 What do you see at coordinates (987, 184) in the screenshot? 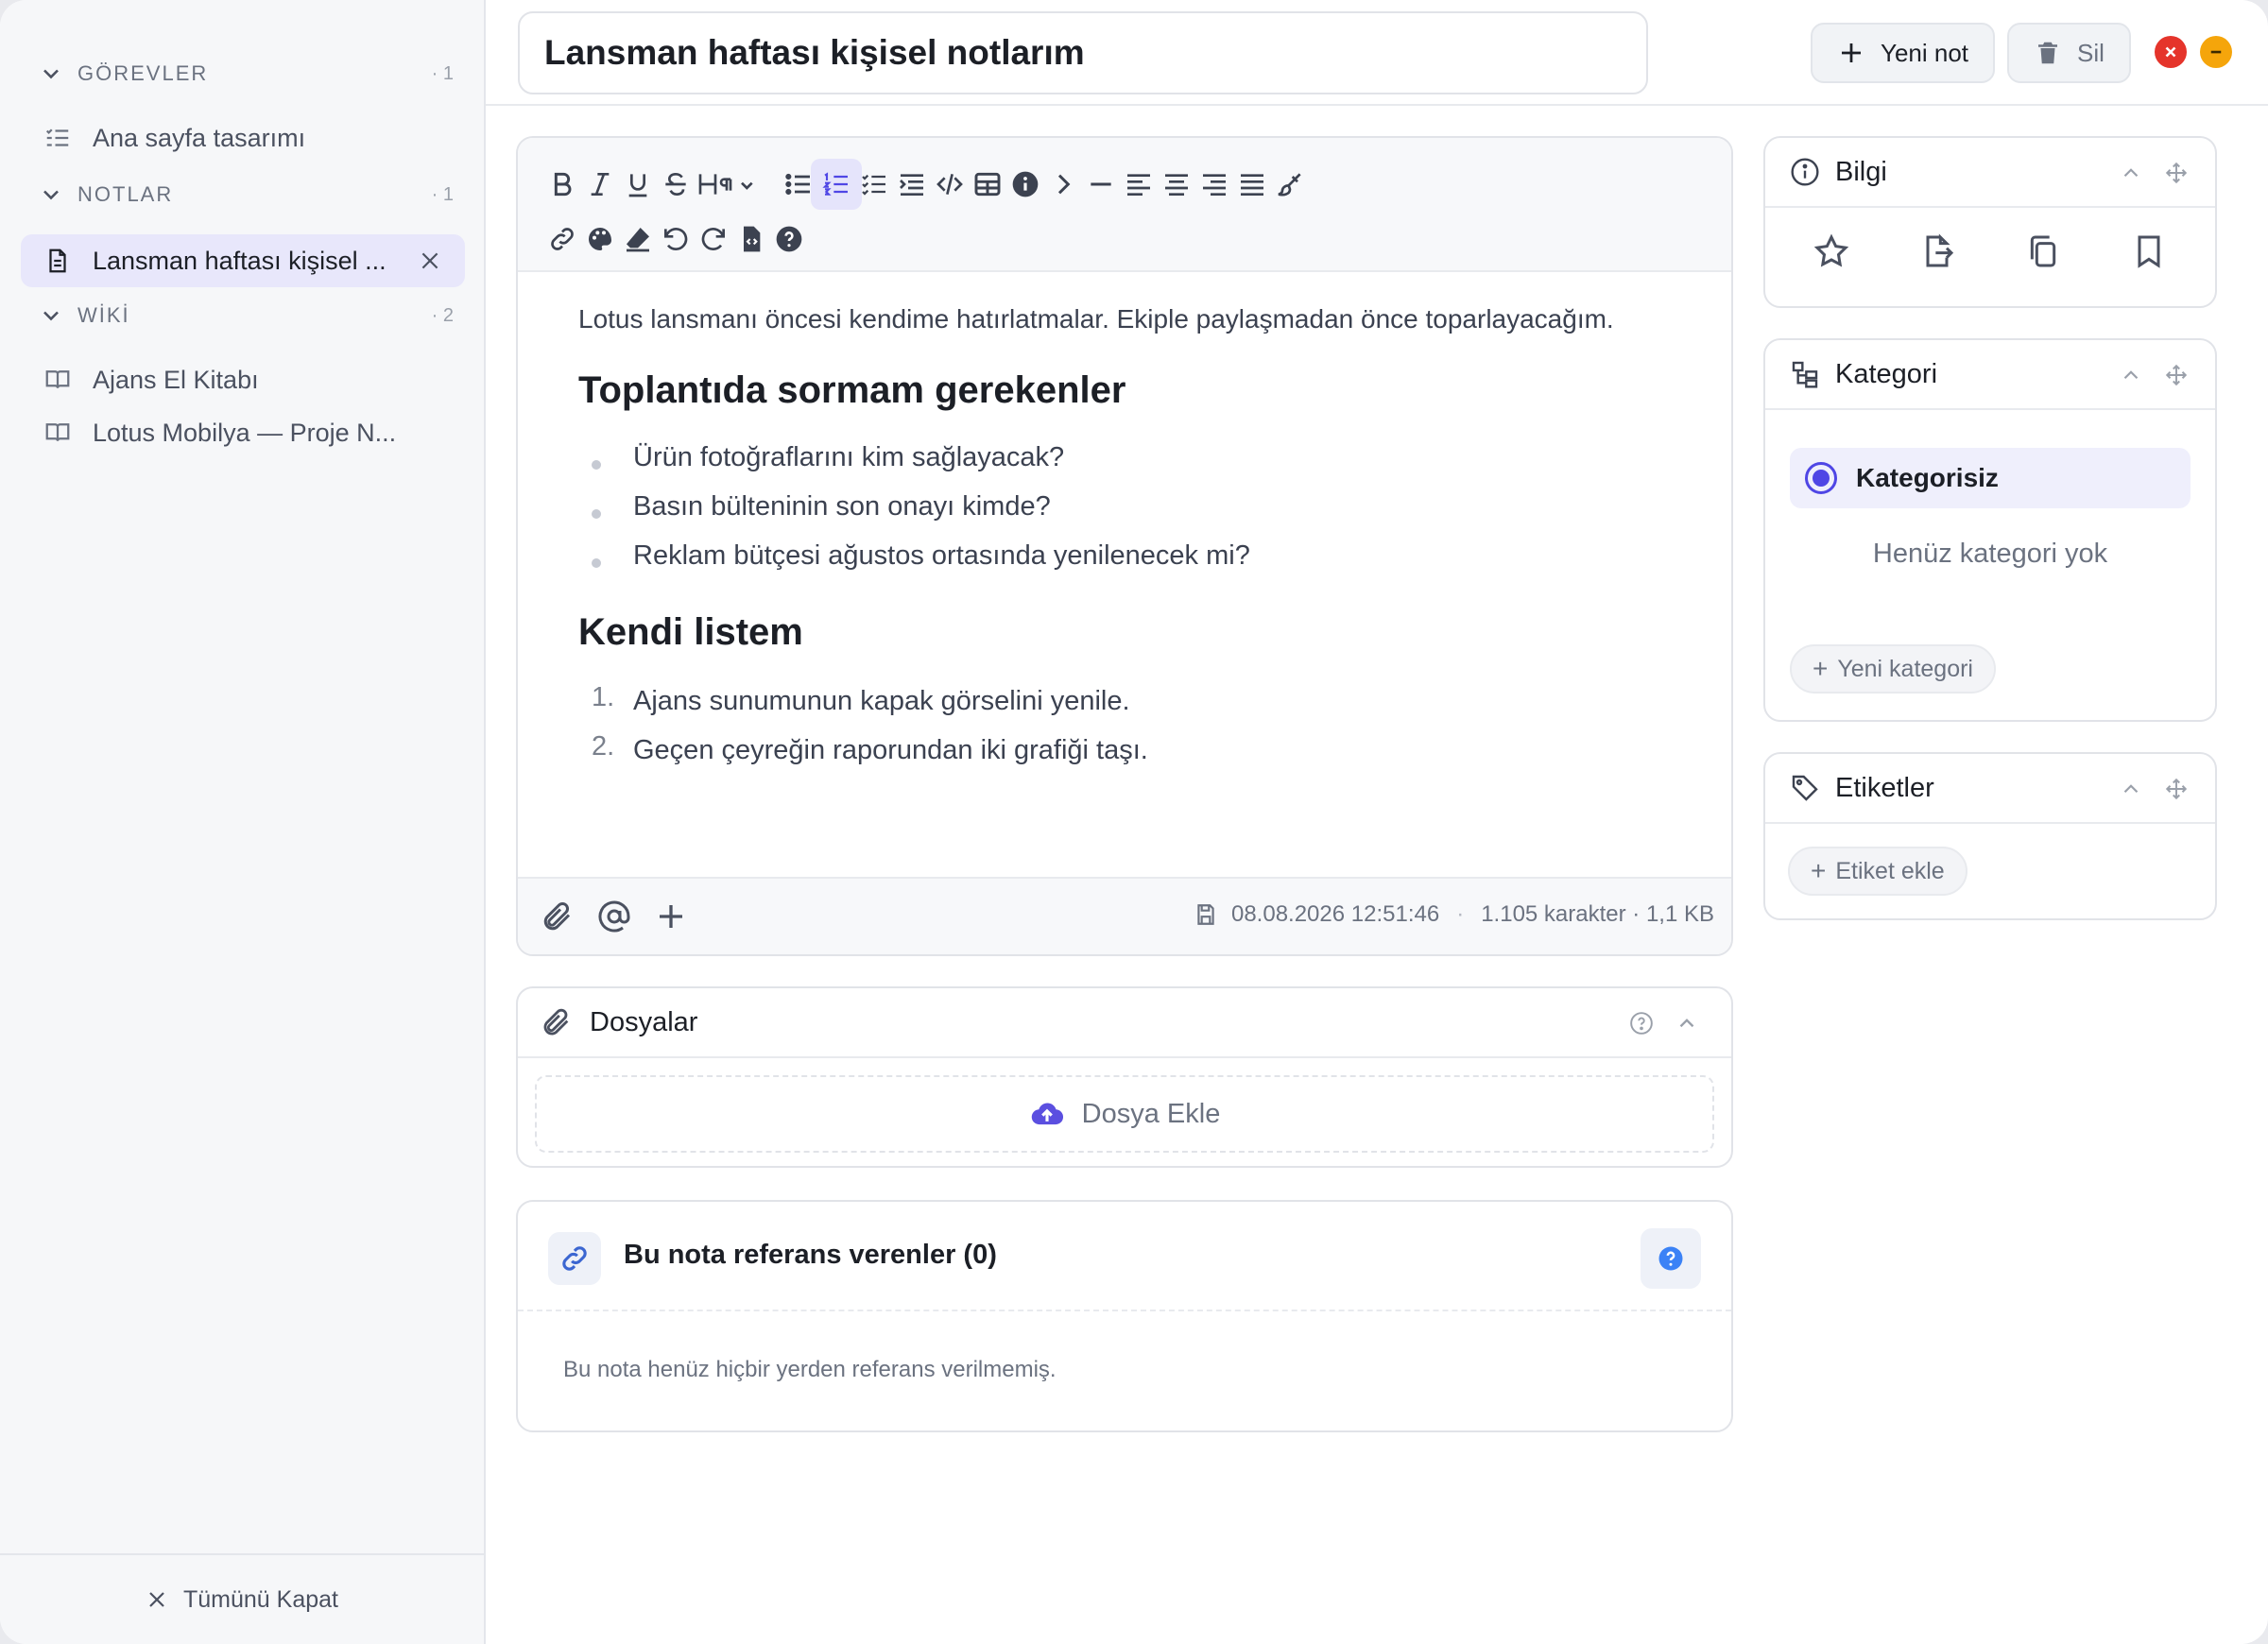
I see `table-icon` at bounding box center [987, 184].